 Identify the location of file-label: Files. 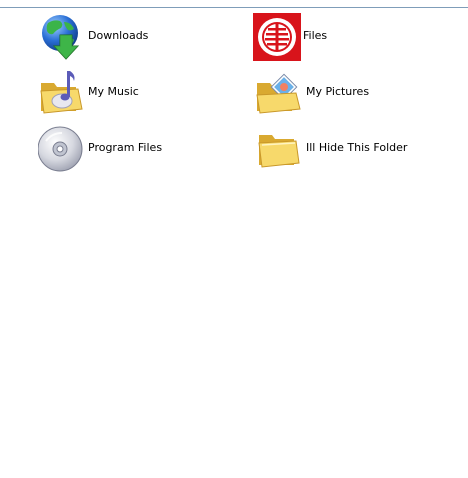
(315, 35).